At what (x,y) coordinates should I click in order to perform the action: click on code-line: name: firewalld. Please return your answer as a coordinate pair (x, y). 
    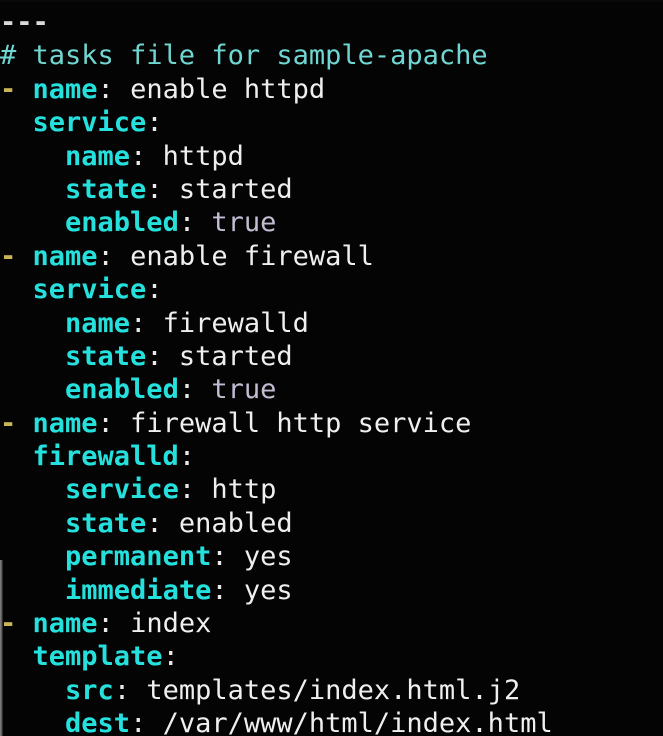
    Looking at the image, I should click on (331, 323).